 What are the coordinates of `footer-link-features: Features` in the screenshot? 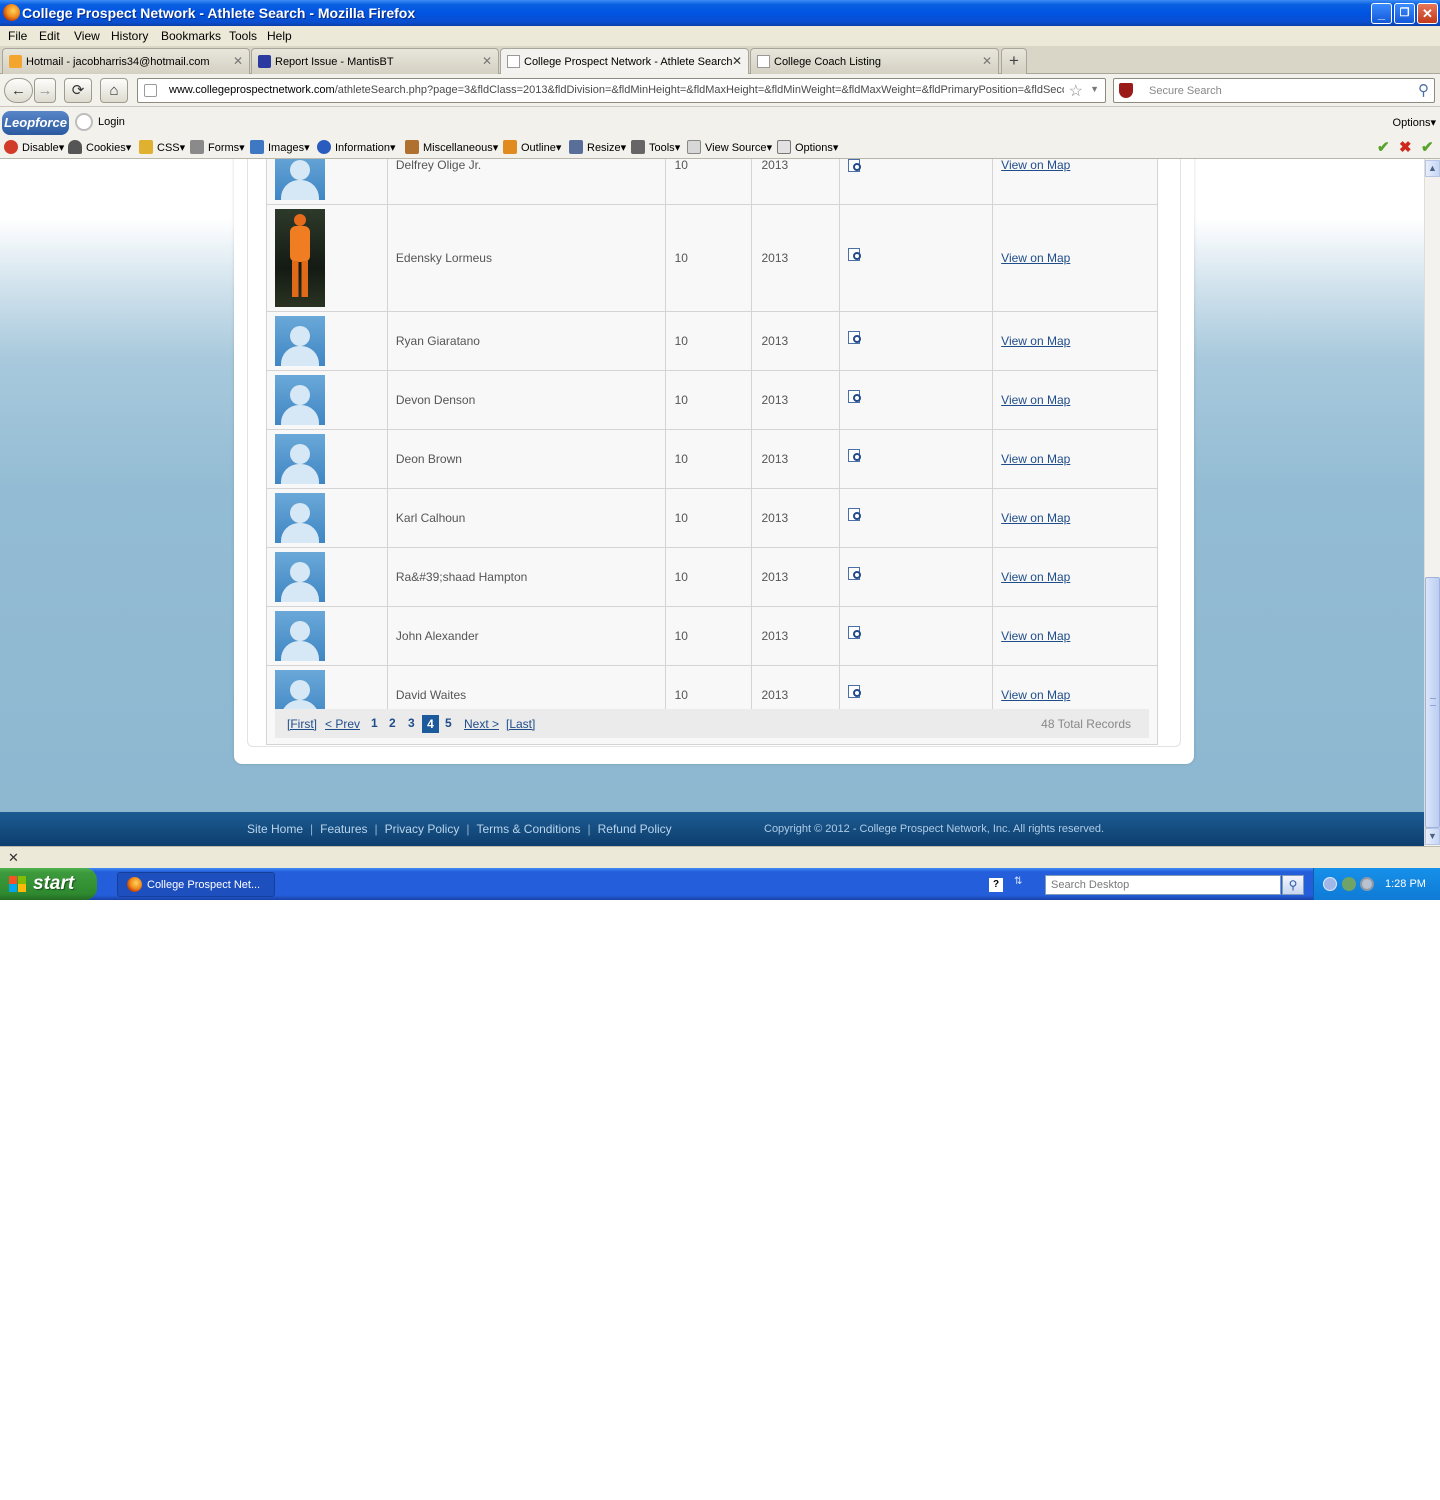 It's located at (343, 829).